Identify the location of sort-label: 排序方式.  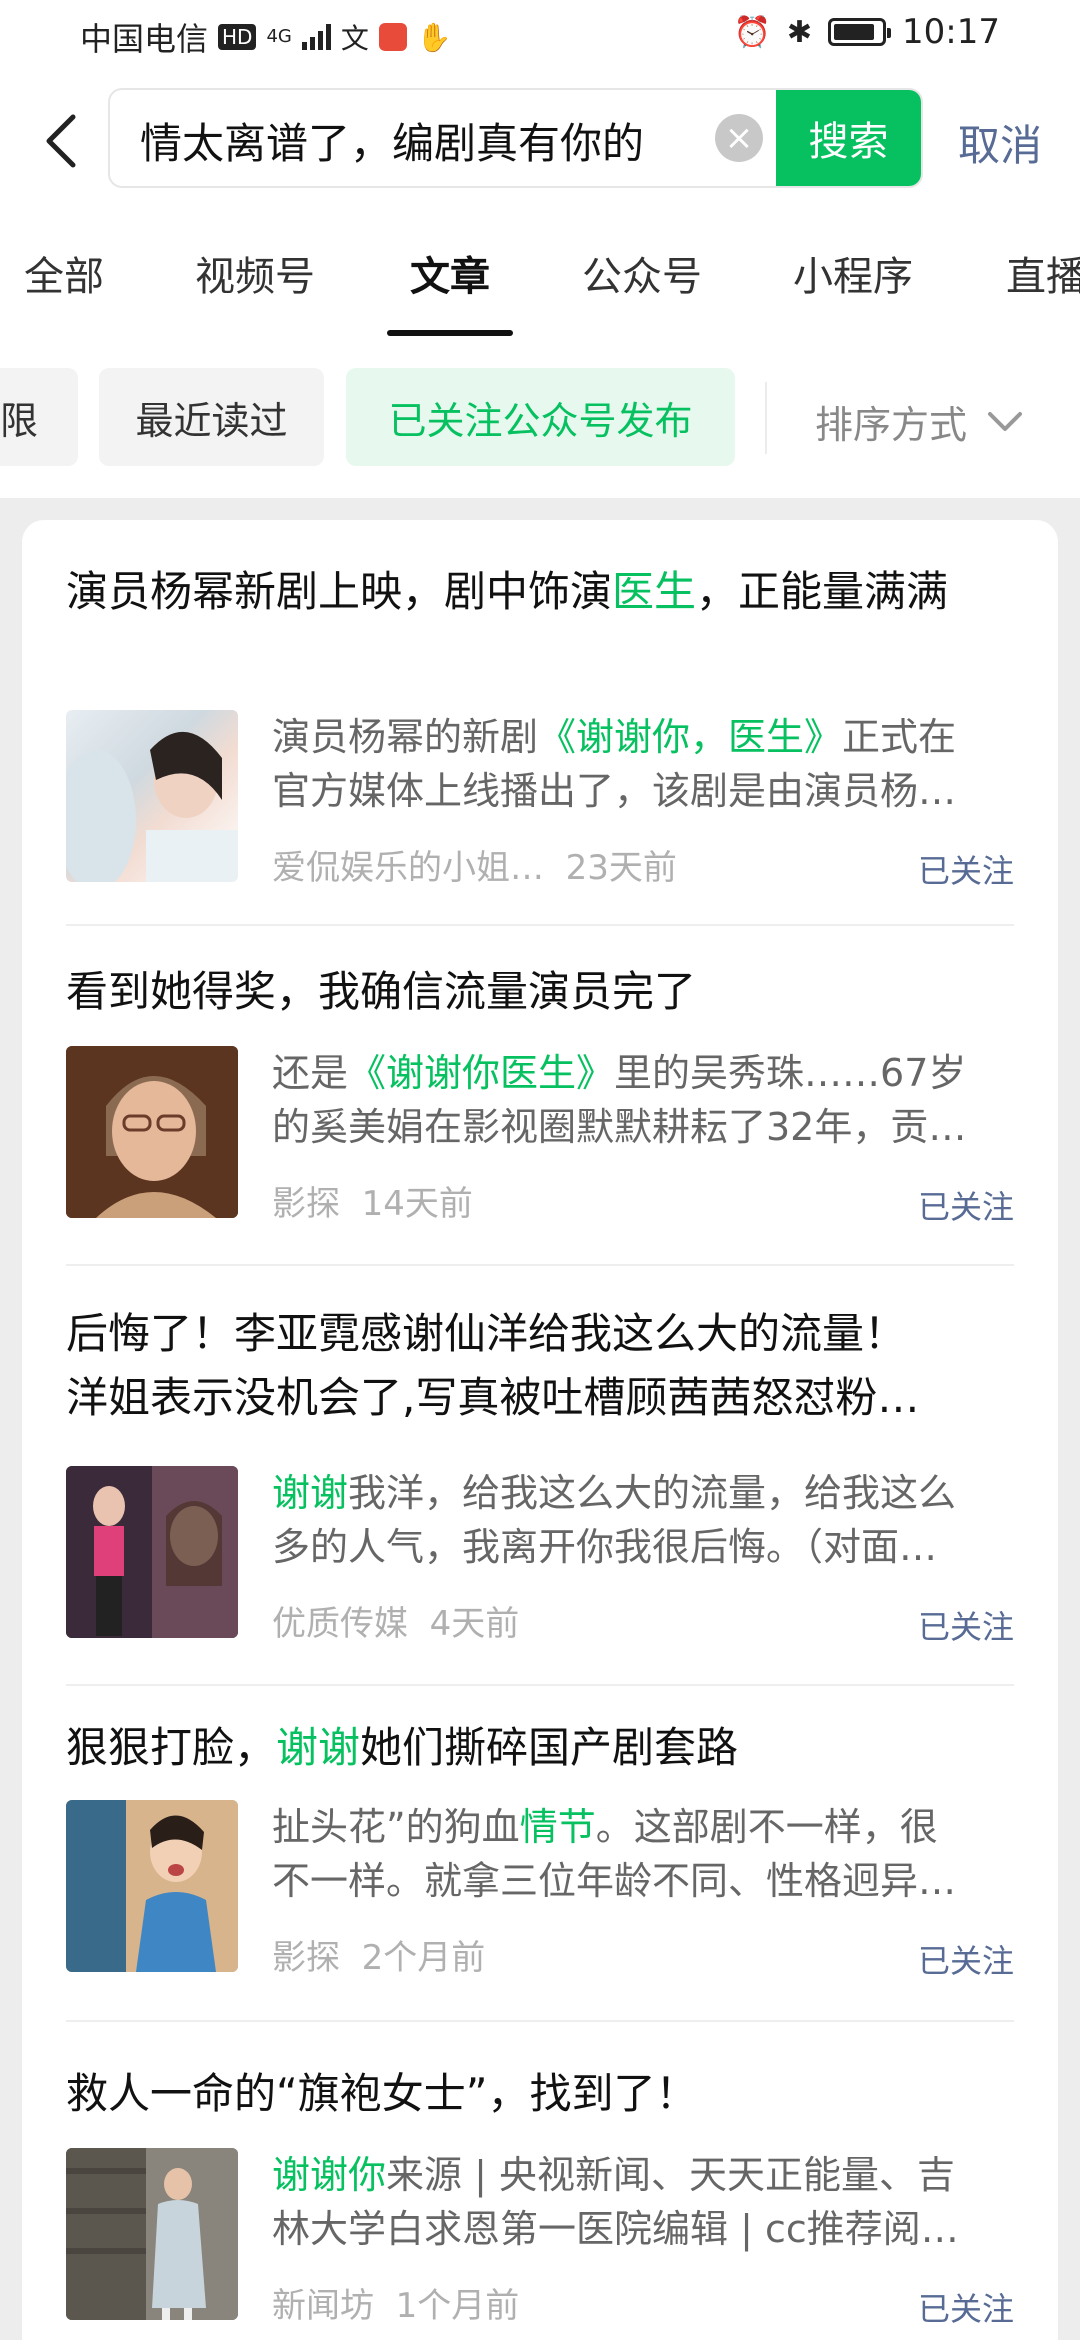
(891, 425).